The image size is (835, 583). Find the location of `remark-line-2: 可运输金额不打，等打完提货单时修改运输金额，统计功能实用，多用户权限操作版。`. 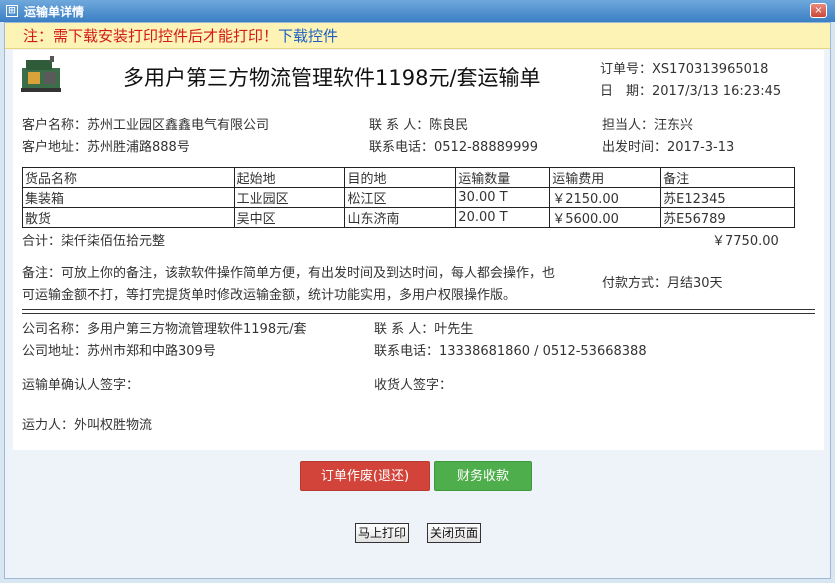

remark-line-2: 可运输金额不打，等打完提货单时修改运输金额，统计功能实用，多用户权限操作版。 is located at coordinates (269, 295).